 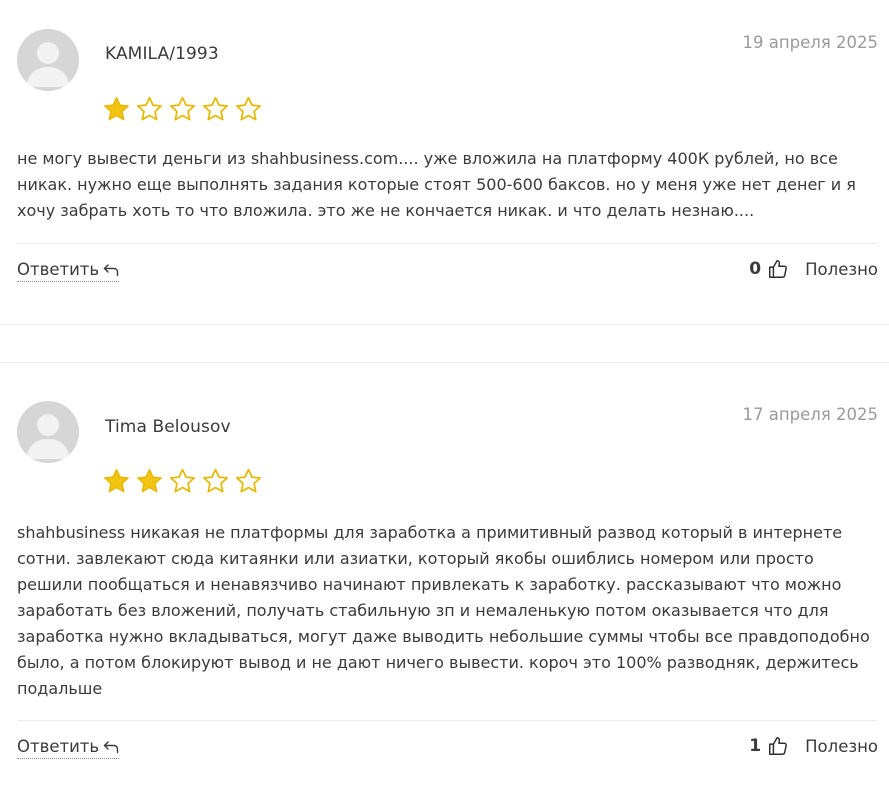 I want to click on helpful-count: 0, so click(x=755, y=269).